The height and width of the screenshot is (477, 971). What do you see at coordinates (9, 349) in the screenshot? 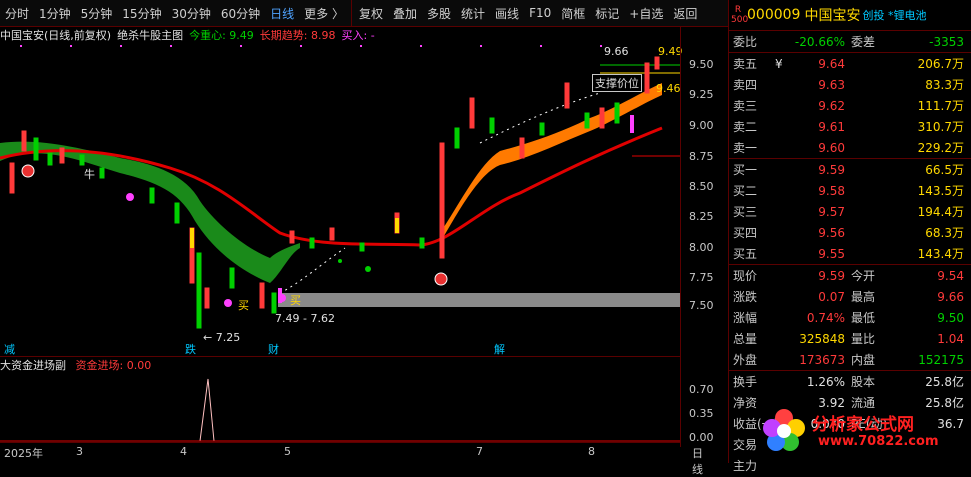
I see `event-tag: 减` at bounding box center [9, 349].